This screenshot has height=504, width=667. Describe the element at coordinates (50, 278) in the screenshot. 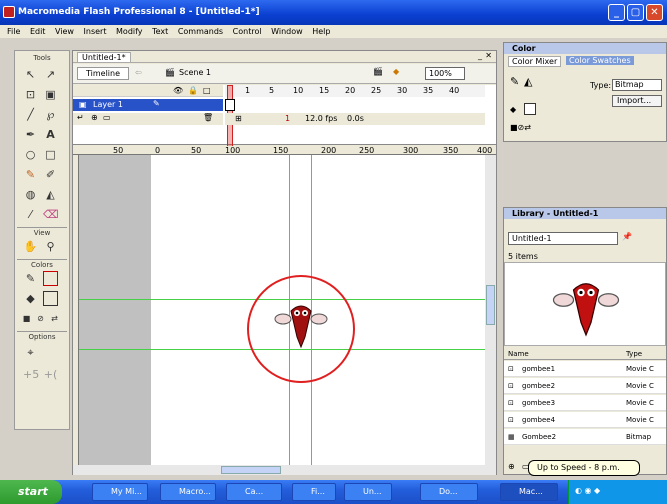

I see `stroke-color-swatch` at that location.